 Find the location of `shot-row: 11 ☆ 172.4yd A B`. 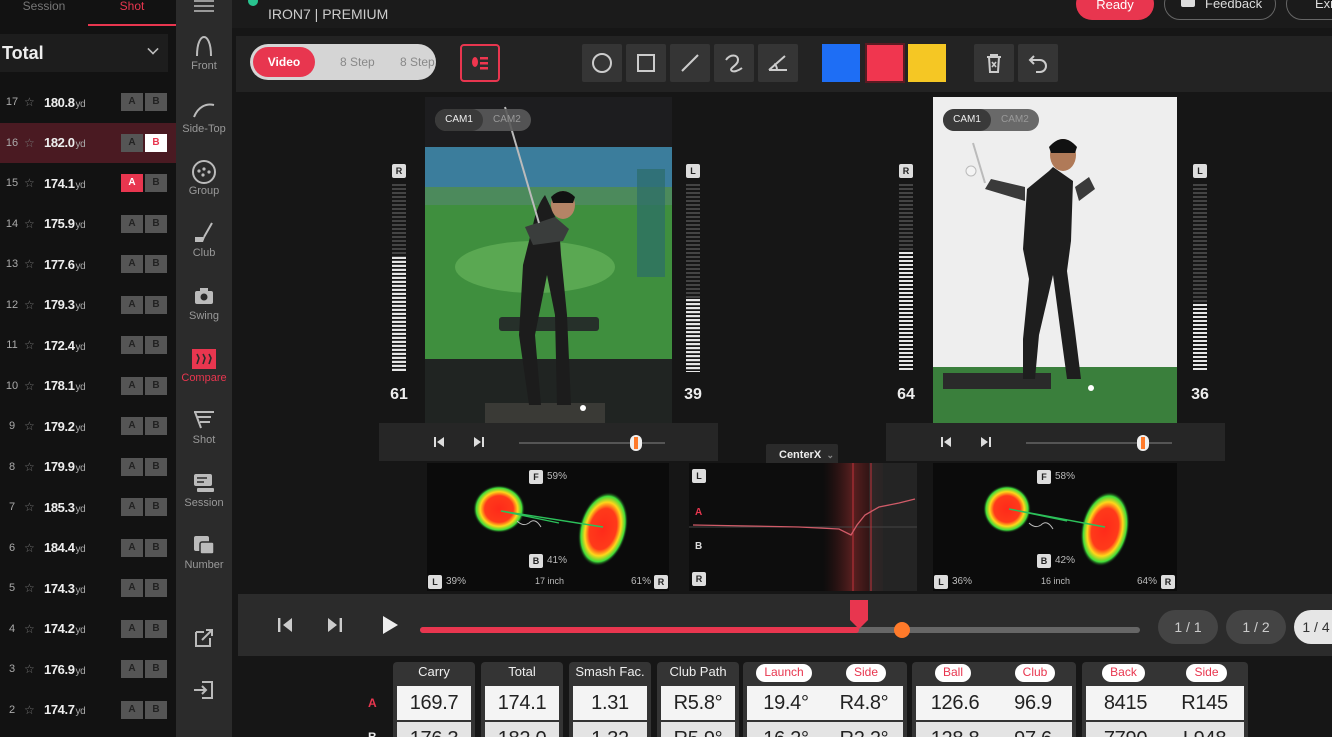

shot-row: 11 ☆ 172.4yd A B is located at coordinates (88, 345).